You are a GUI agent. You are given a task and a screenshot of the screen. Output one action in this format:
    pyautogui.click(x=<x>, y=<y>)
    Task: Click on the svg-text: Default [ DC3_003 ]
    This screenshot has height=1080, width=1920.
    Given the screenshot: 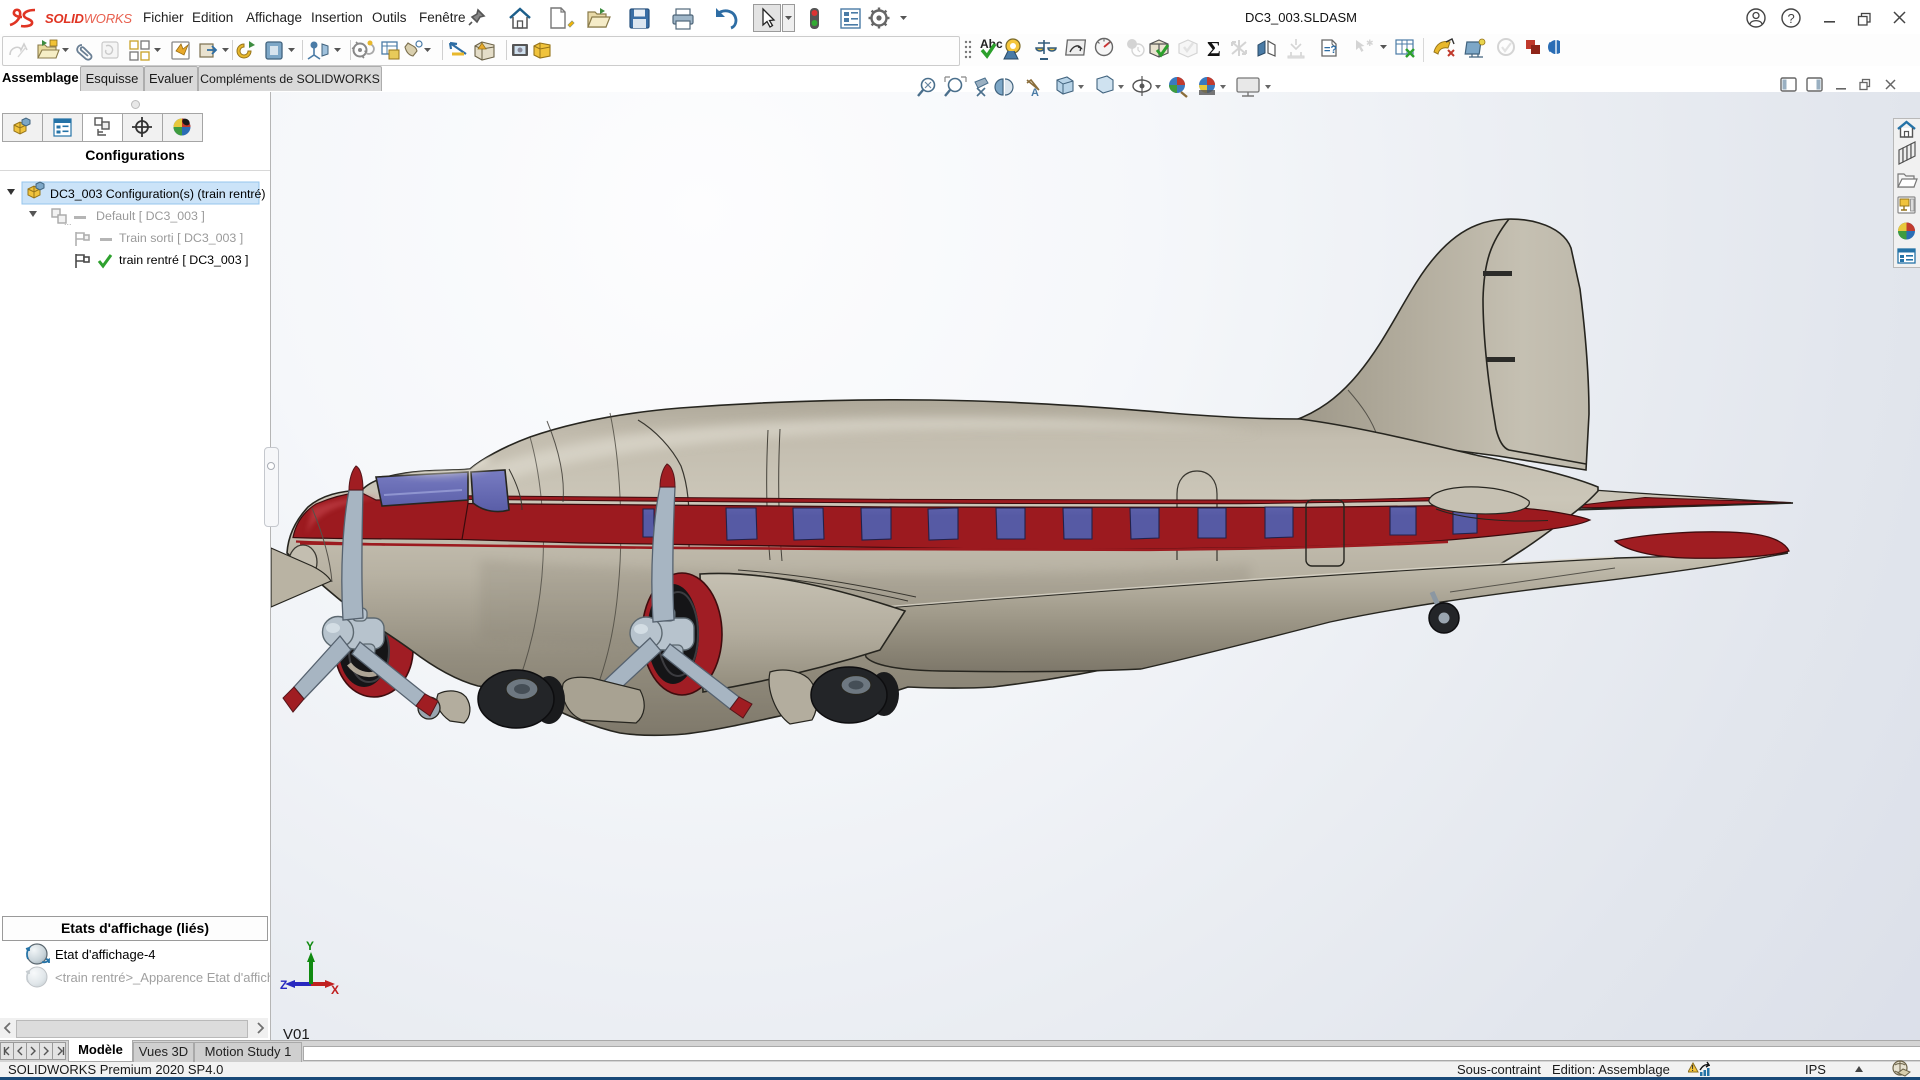 What is the action you would take?
    pyautogui.click(x=150, y=216)
    